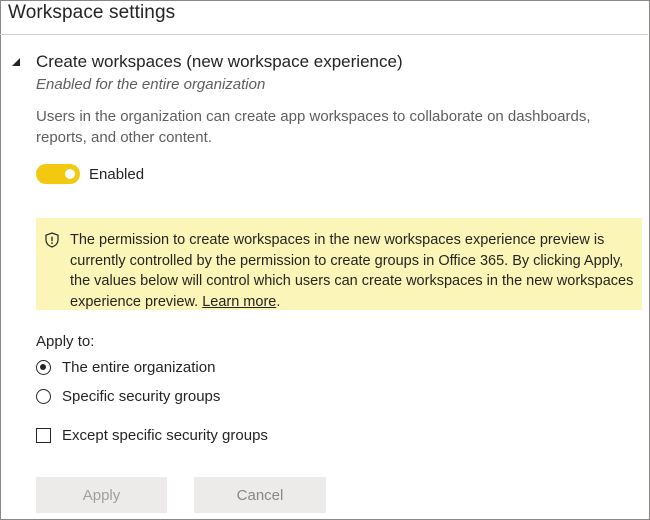 Image resolution: width=650 pixels, height=520 pixels. What do you see at coordinates (58, 174) in the screenshot?
I see `enabled-toggle` at bounding box center [58, 174].